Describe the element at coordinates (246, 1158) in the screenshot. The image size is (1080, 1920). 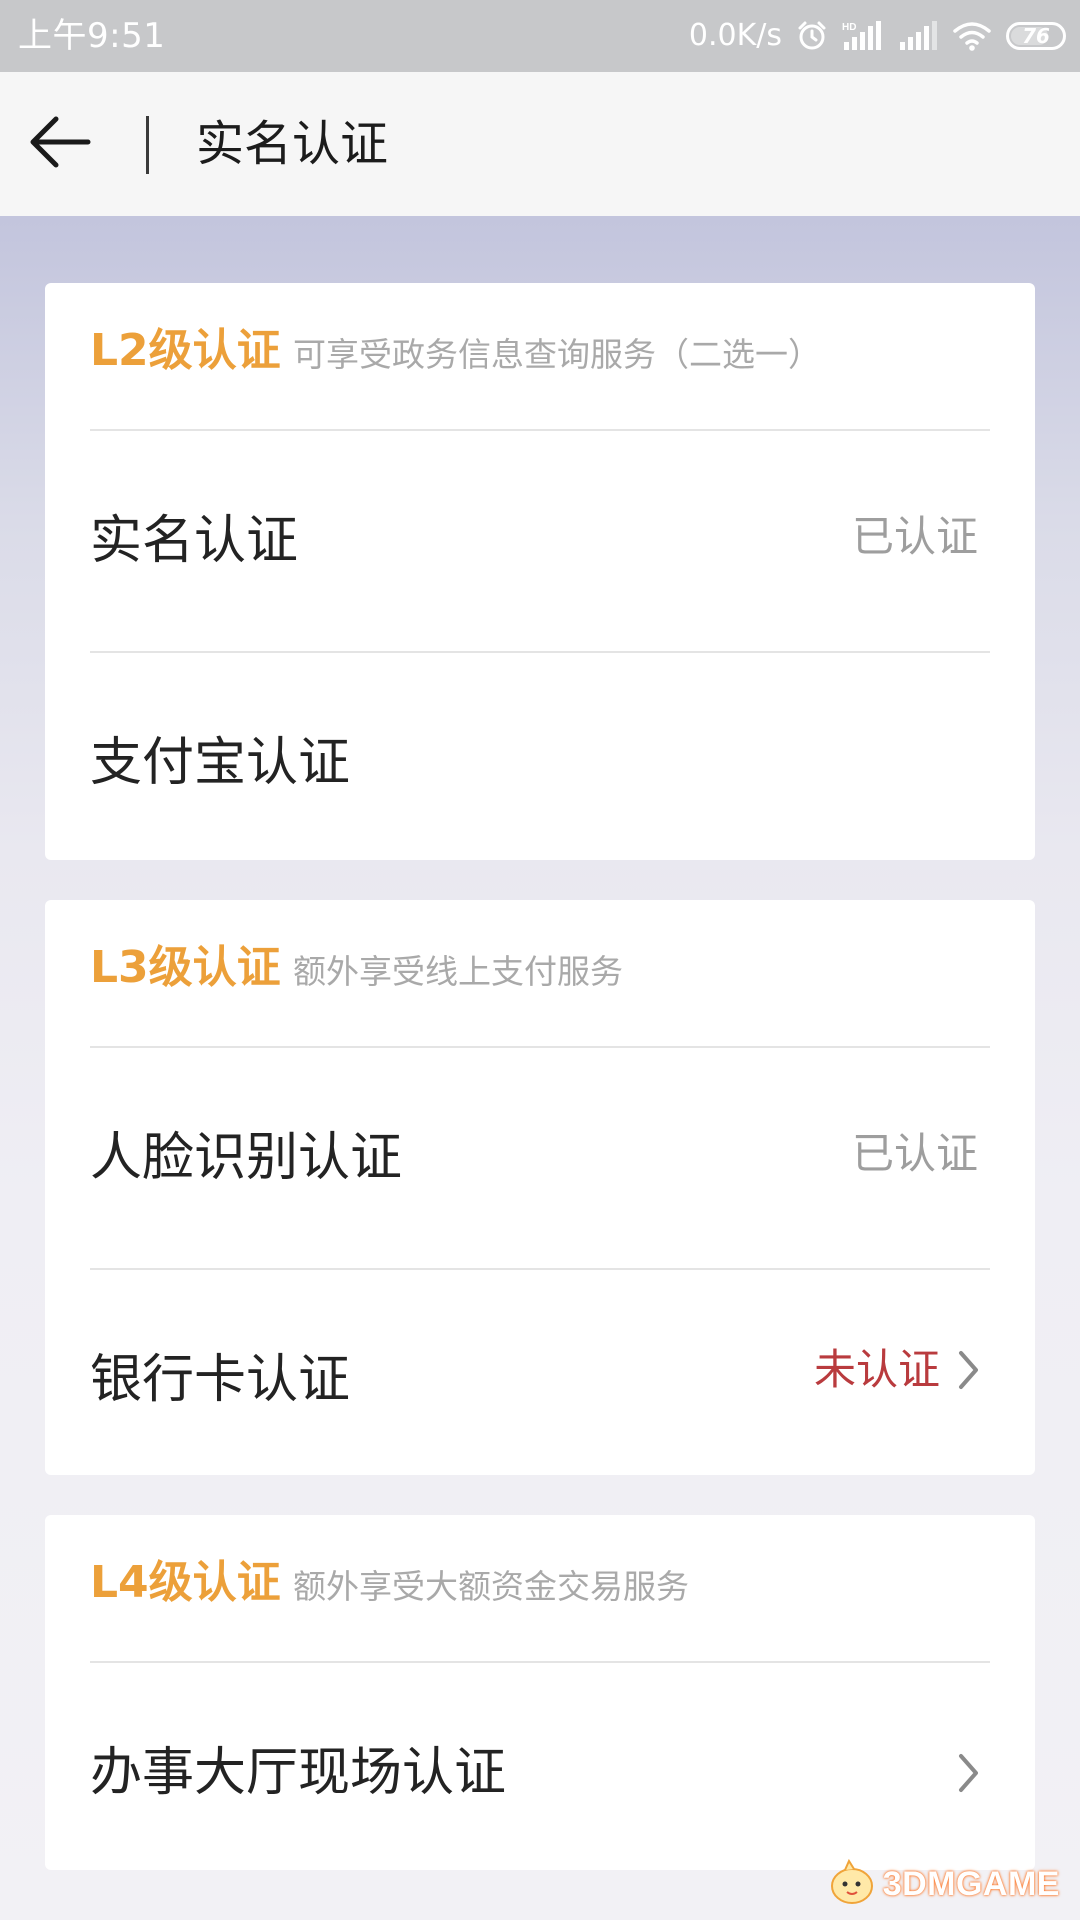
I see `item-label: 人脸识别认证` at that location.